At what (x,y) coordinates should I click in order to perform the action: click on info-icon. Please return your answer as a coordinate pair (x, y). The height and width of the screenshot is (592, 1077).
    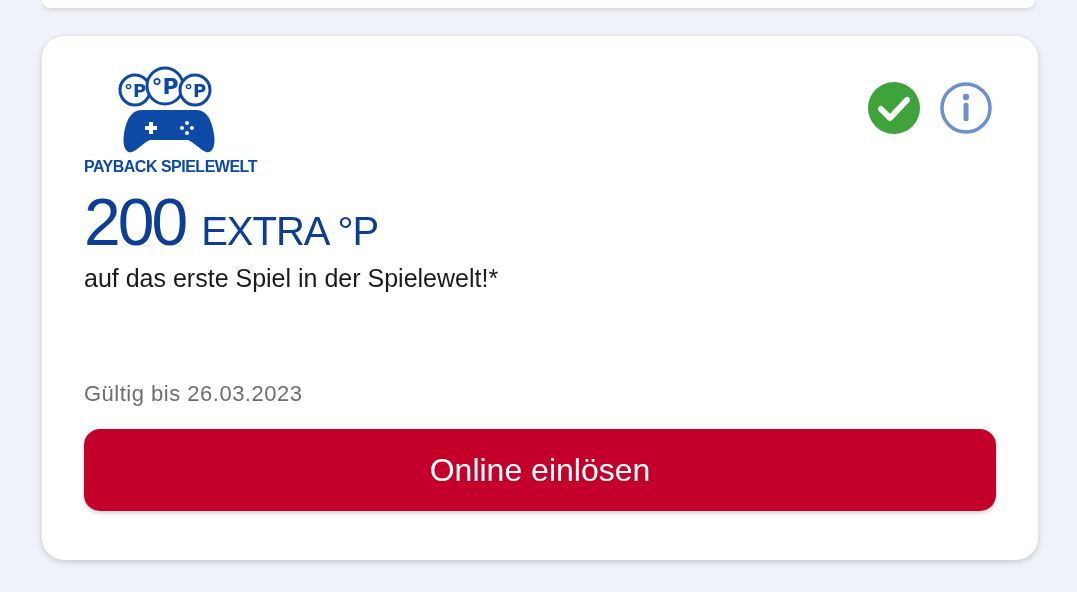
    Looking at the image, I should click on (966, 108).